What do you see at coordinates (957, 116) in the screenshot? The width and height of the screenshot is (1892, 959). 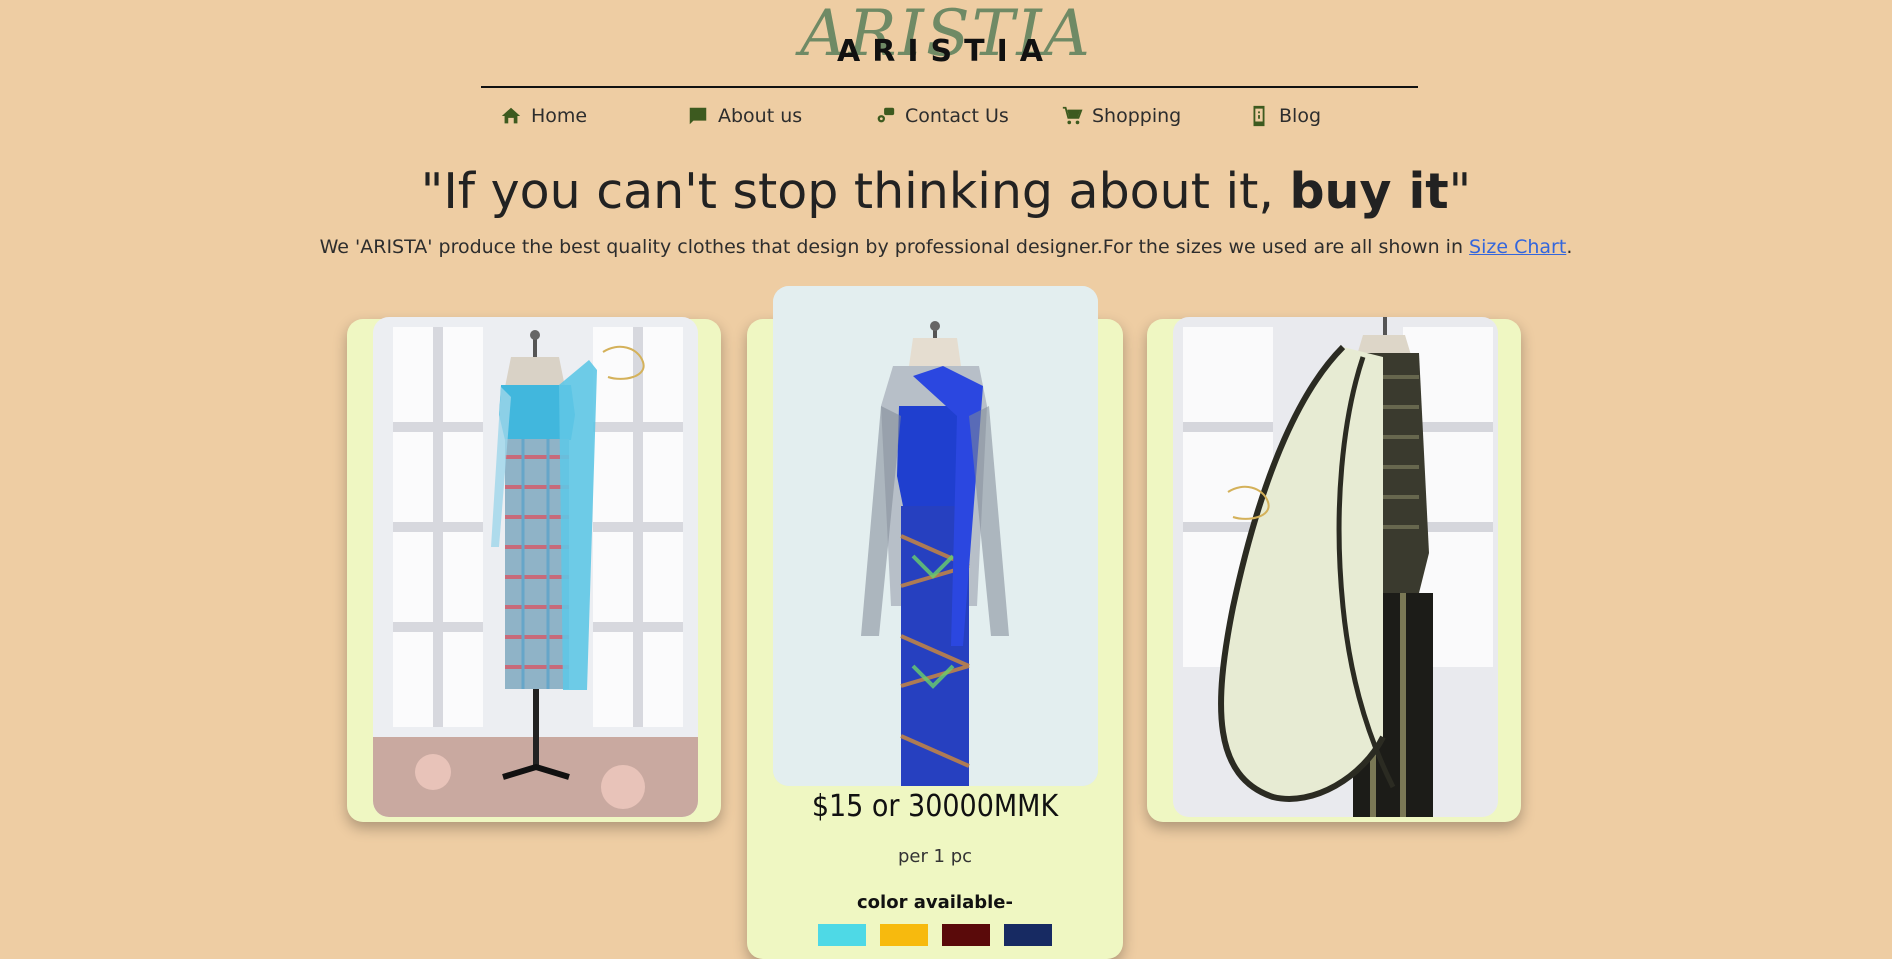 I see `nav-item-label: Contact Us` at bounding box center [957, 116].